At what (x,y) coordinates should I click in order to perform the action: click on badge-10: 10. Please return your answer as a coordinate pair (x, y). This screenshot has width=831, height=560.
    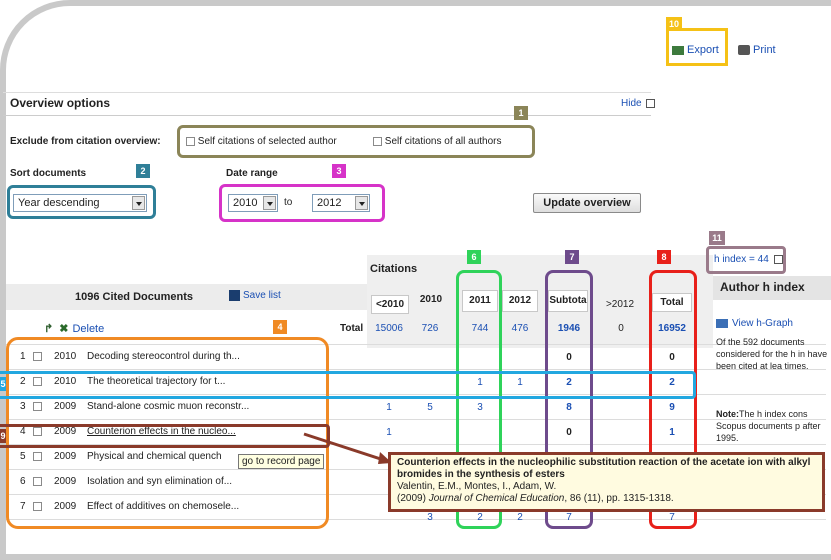
    Looking at the image, I should click on (674, 24).